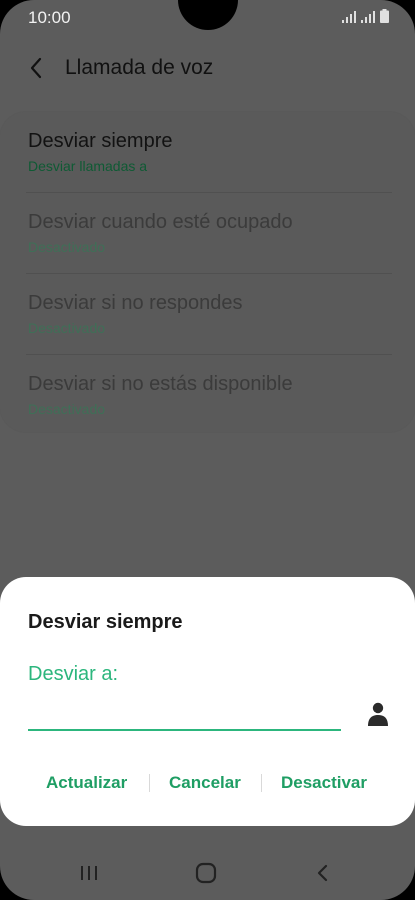  I want to click on status-time: 10:00, so click(49, 17).